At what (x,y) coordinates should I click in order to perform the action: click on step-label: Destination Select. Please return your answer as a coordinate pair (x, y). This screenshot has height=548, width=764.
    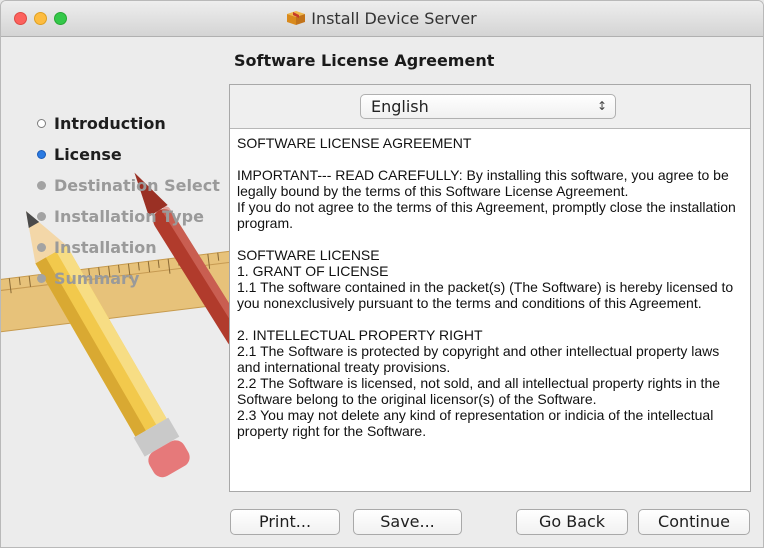
    Looking at the image, I should click on (137, 185).